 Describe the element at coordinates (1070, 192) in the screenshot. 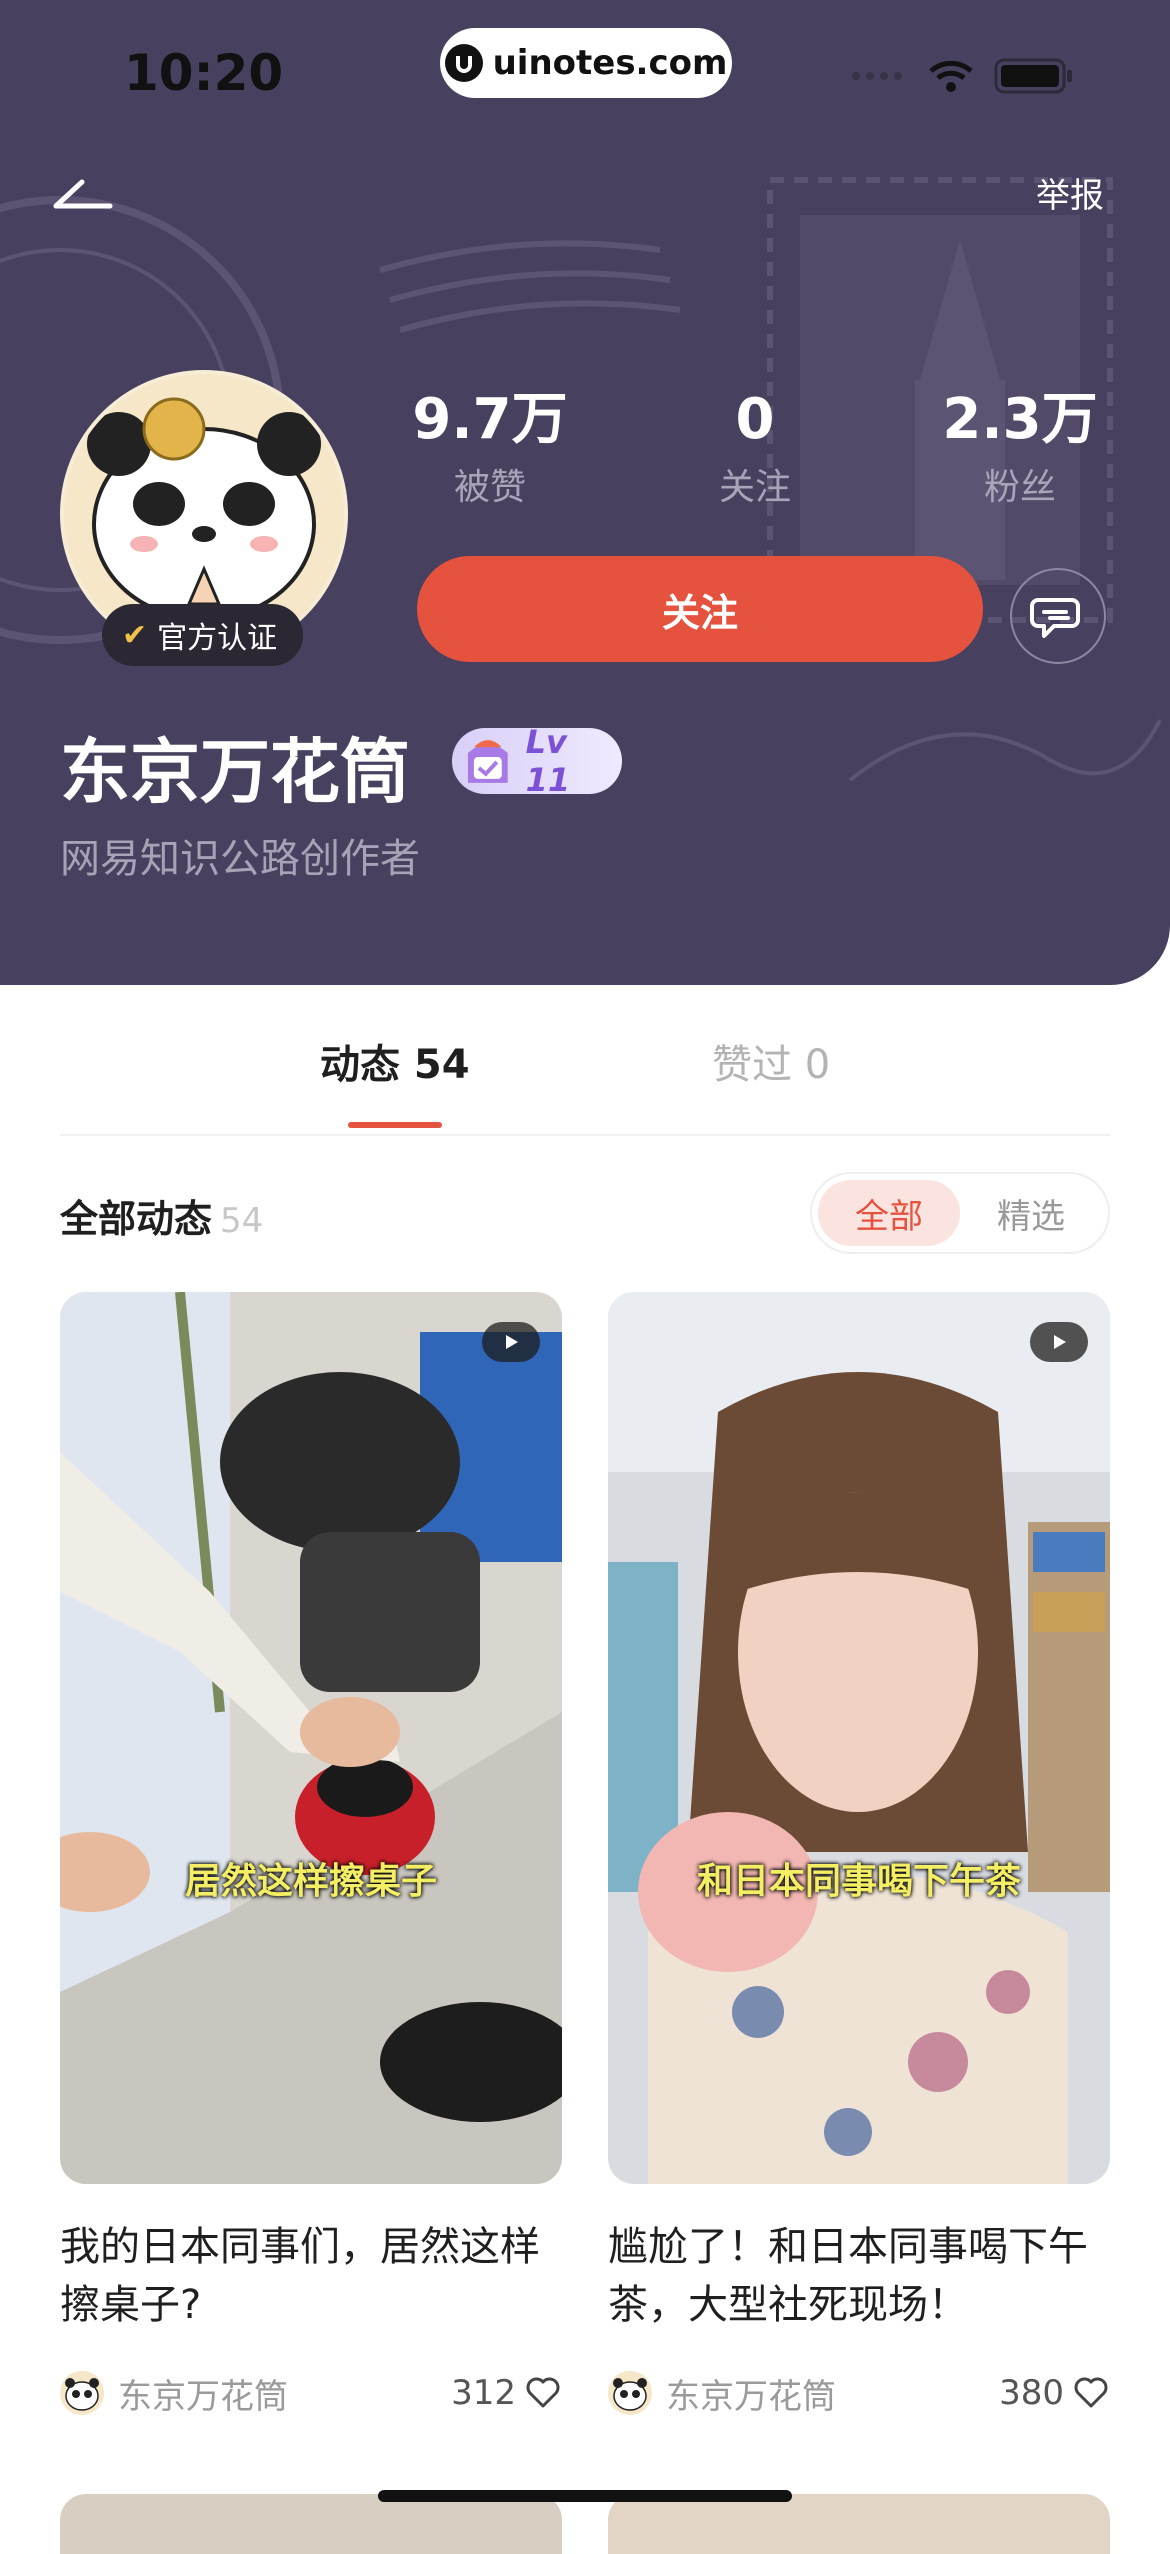

I see `report-button: 举报` at that location.